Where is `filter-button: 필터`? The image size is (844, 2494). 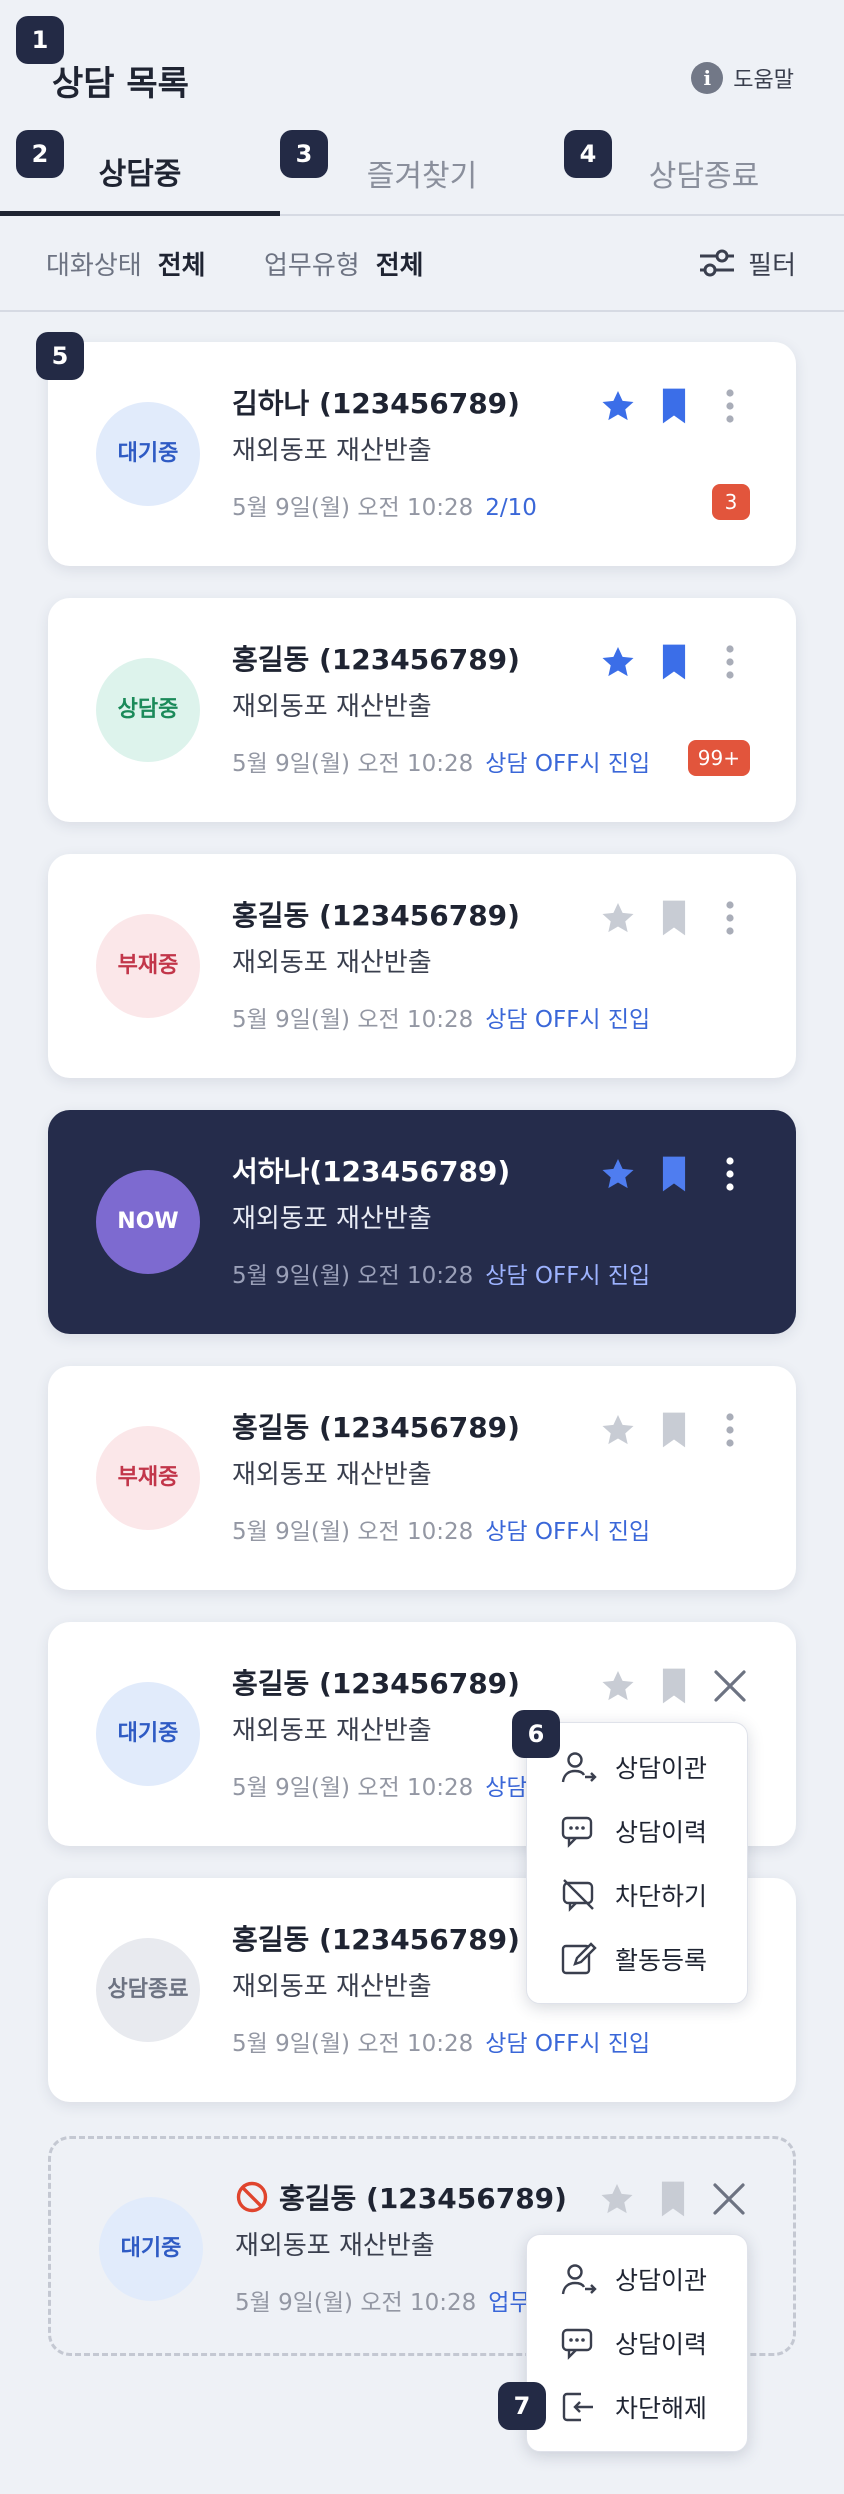
filter-button: 필터 is located at coordinates (747, 263).